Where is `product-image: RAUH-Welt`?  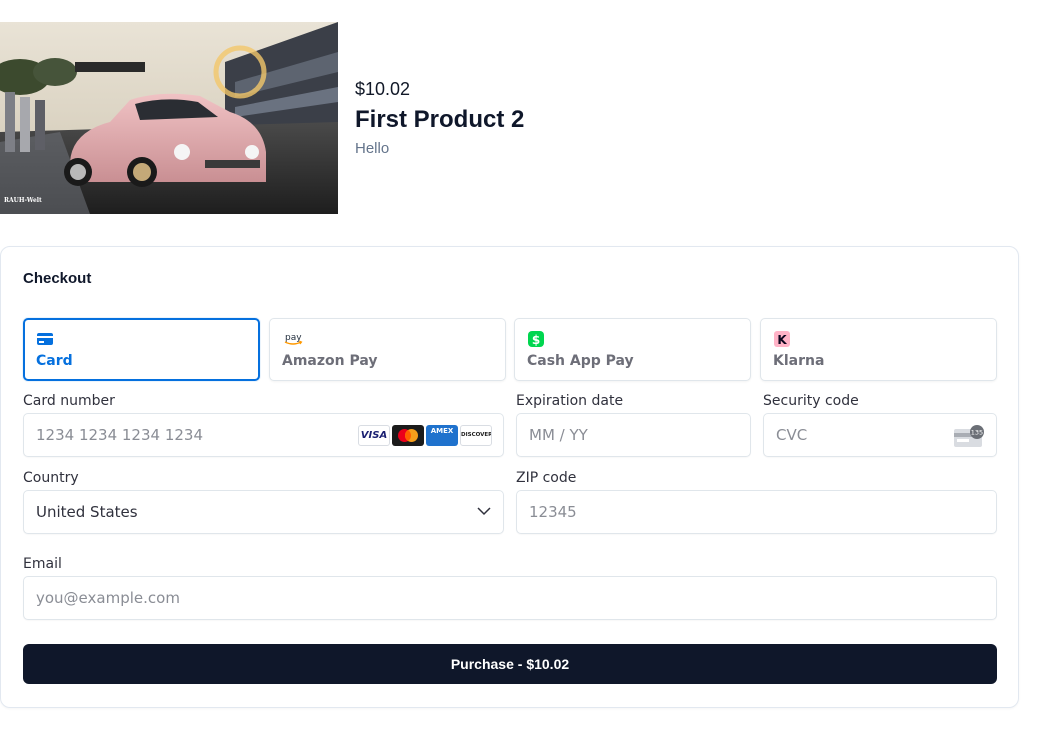 product-image: RAUH-Welt is located at coordinates (169, 118).